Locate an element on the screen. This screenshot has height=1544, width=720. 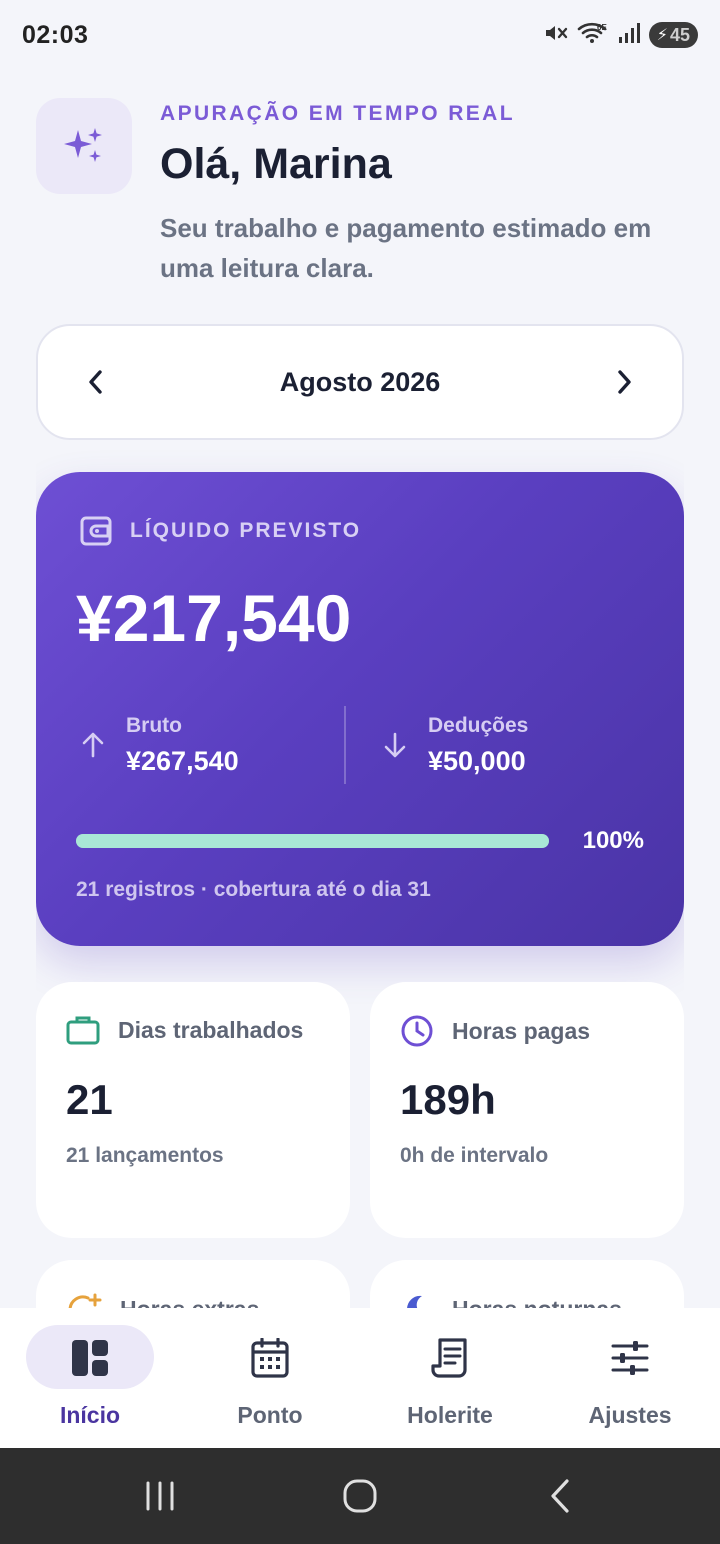
wallet-icon is located at coordinates (96, 531).